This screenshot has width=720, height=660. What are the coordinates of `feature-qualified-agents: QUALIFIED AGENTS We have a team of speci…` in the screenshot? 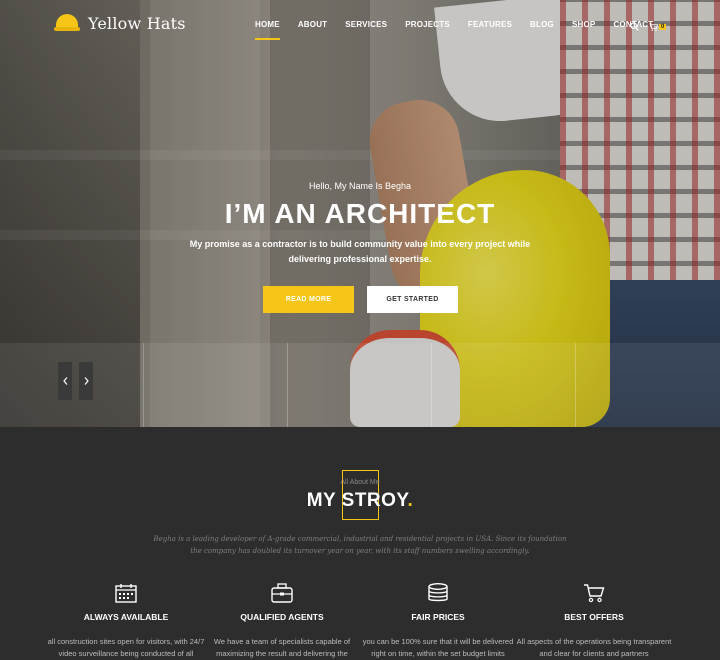 It's located at (282, 621).